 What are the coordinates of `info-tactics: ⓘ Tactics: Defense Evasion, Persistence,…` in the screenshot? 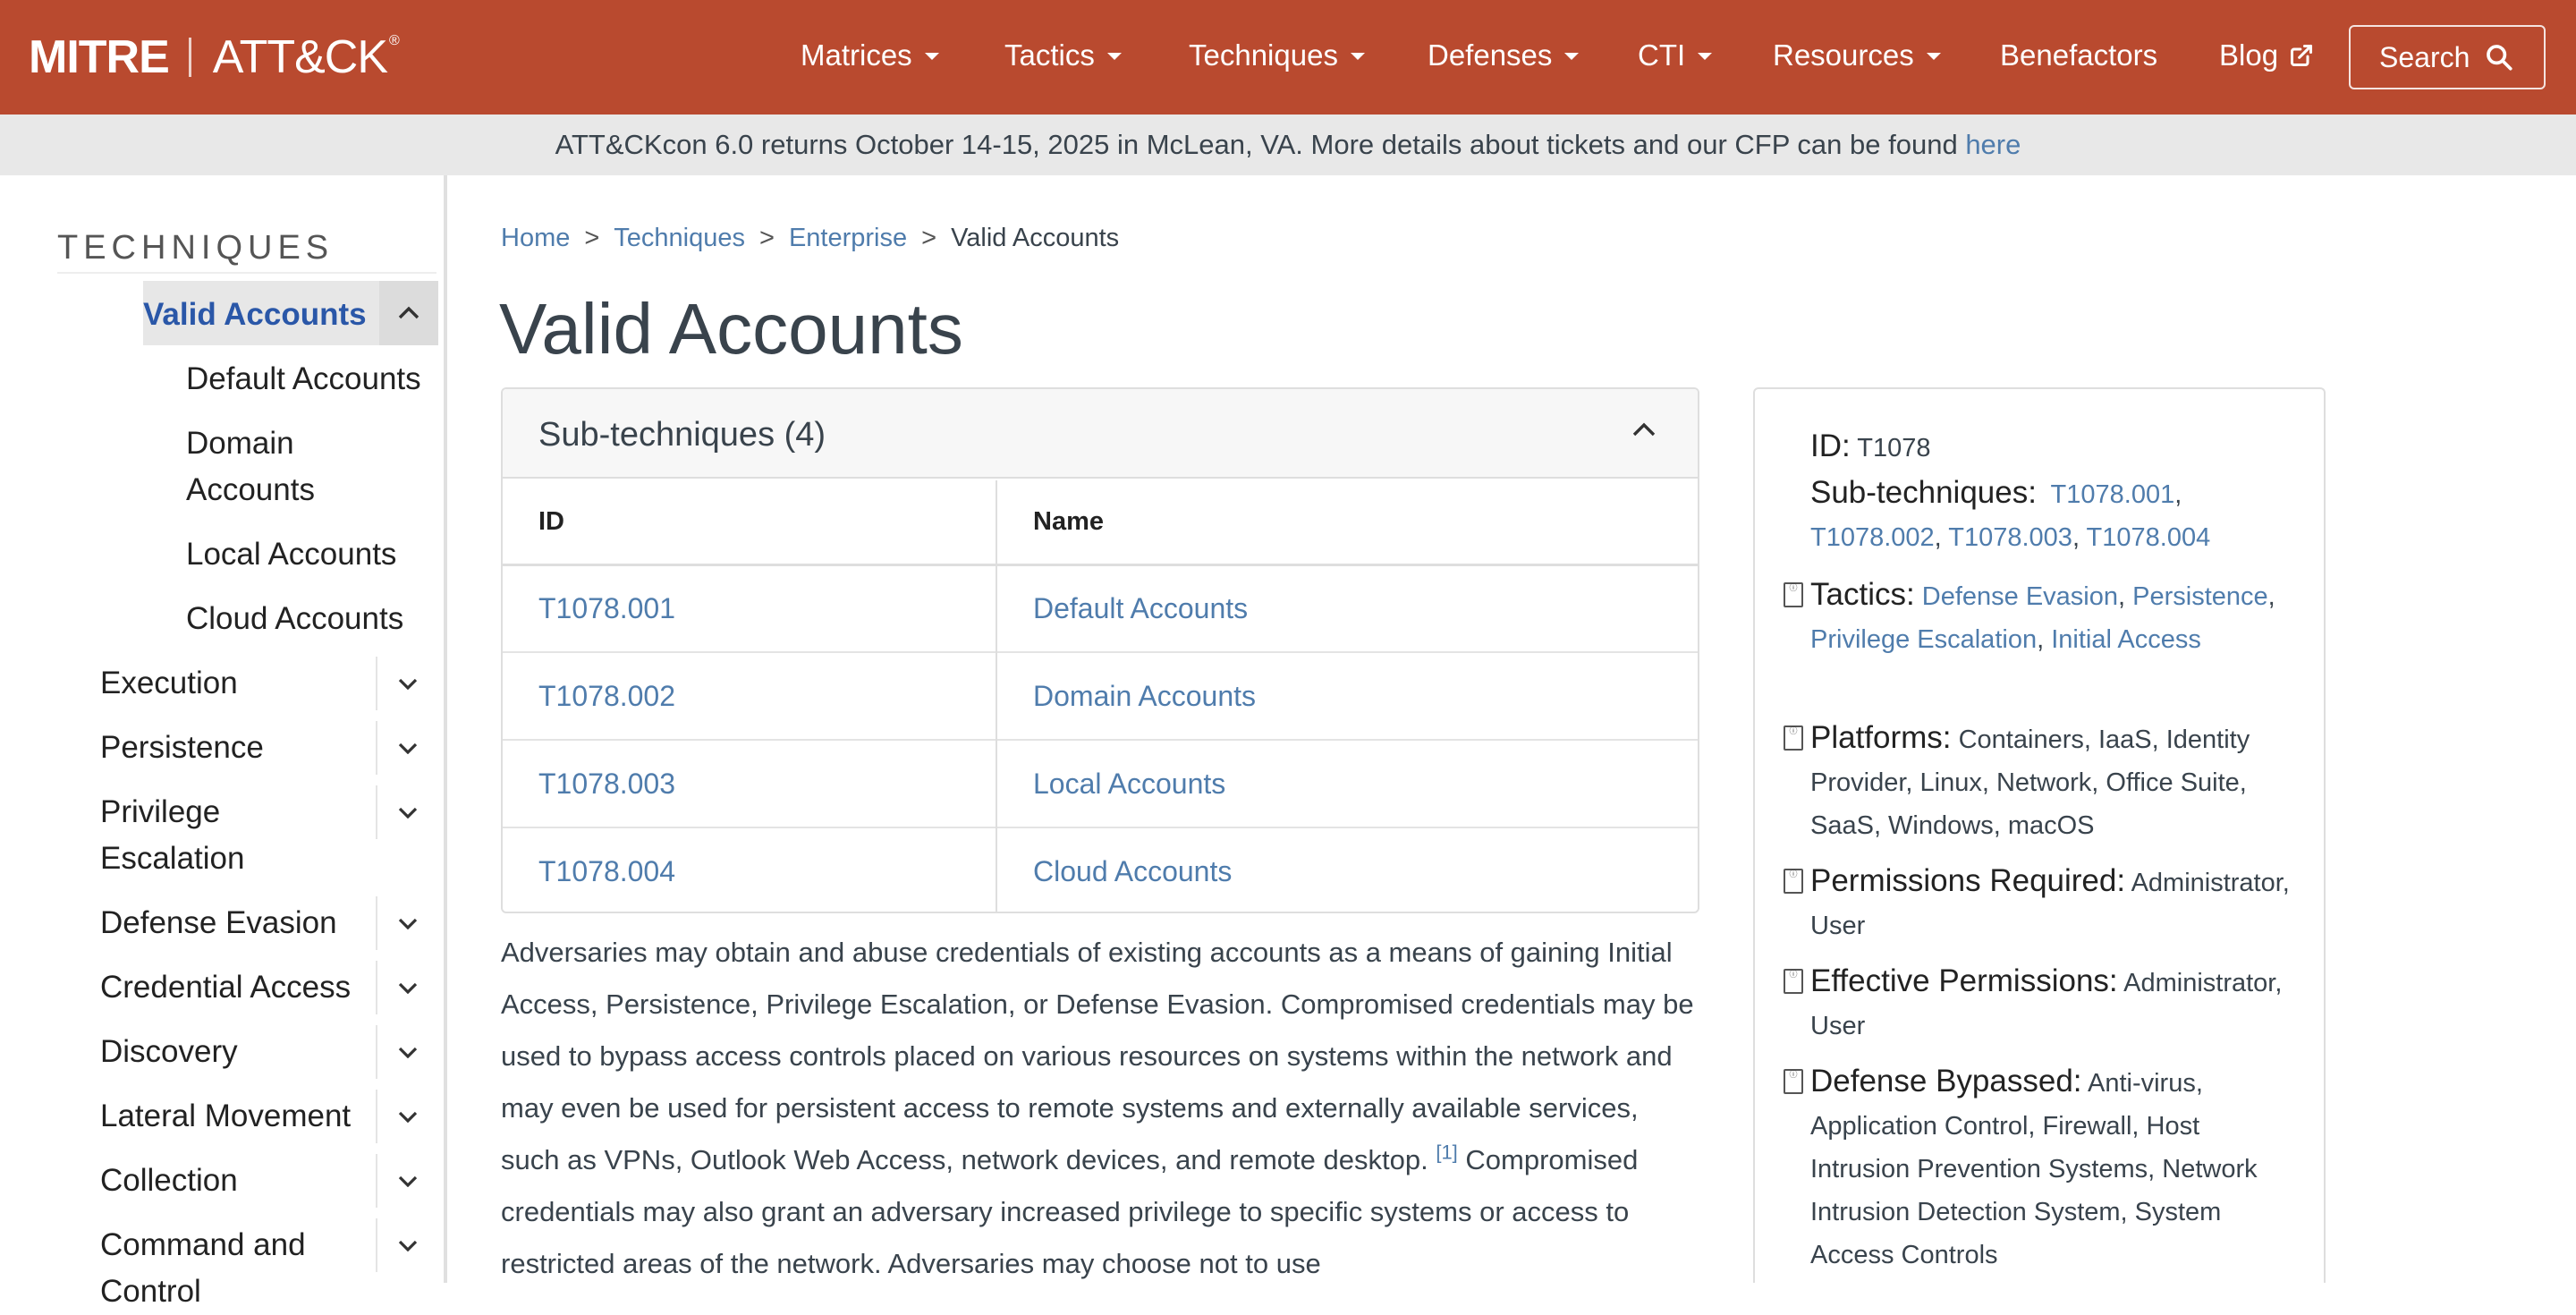 It's located at (2038, 617).